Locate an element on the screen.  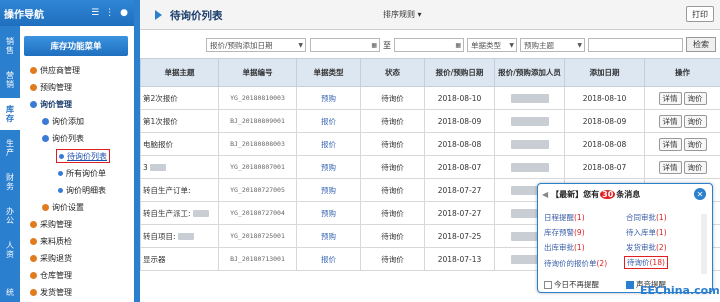
menu-purchase: 采购管理 is located at coordinates (51, 224).